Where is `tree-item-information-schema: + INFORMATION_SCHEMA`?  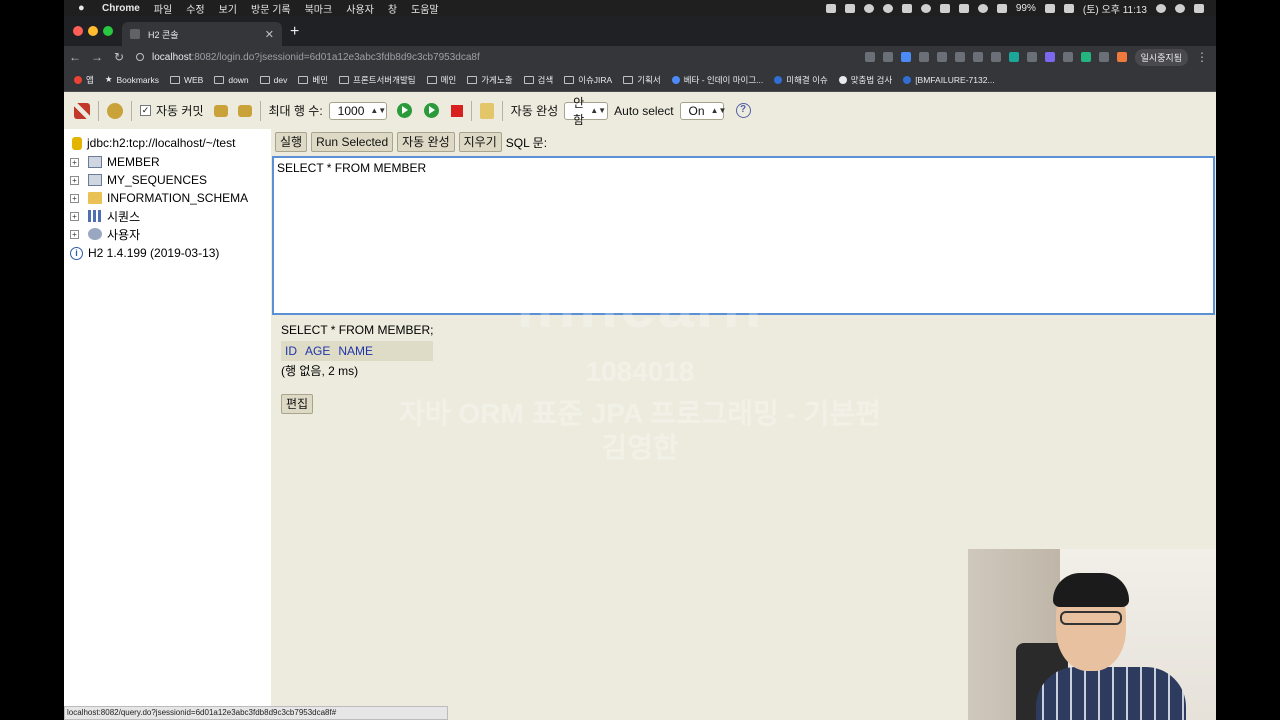
tree-item-information-schema: + INFORMATION_SCHEMA is located at coordinates (156, 198).